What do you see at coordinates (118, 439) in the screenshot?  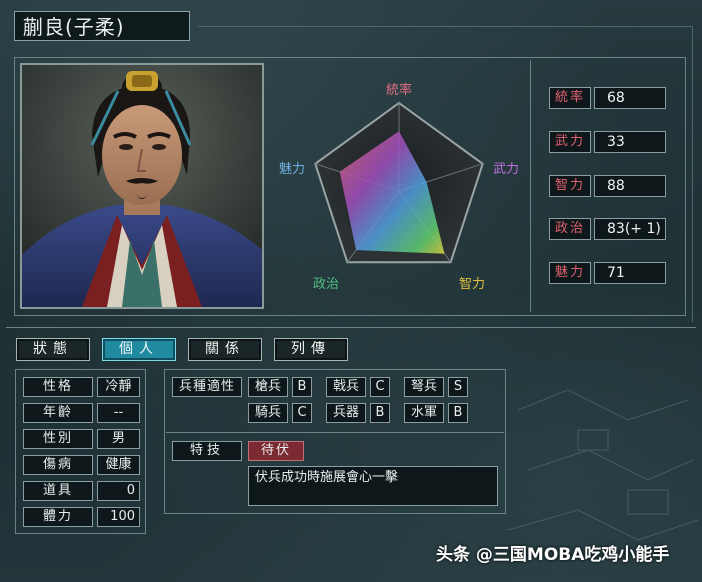 I see `info-value: 男` at bounding box center [118, 439].